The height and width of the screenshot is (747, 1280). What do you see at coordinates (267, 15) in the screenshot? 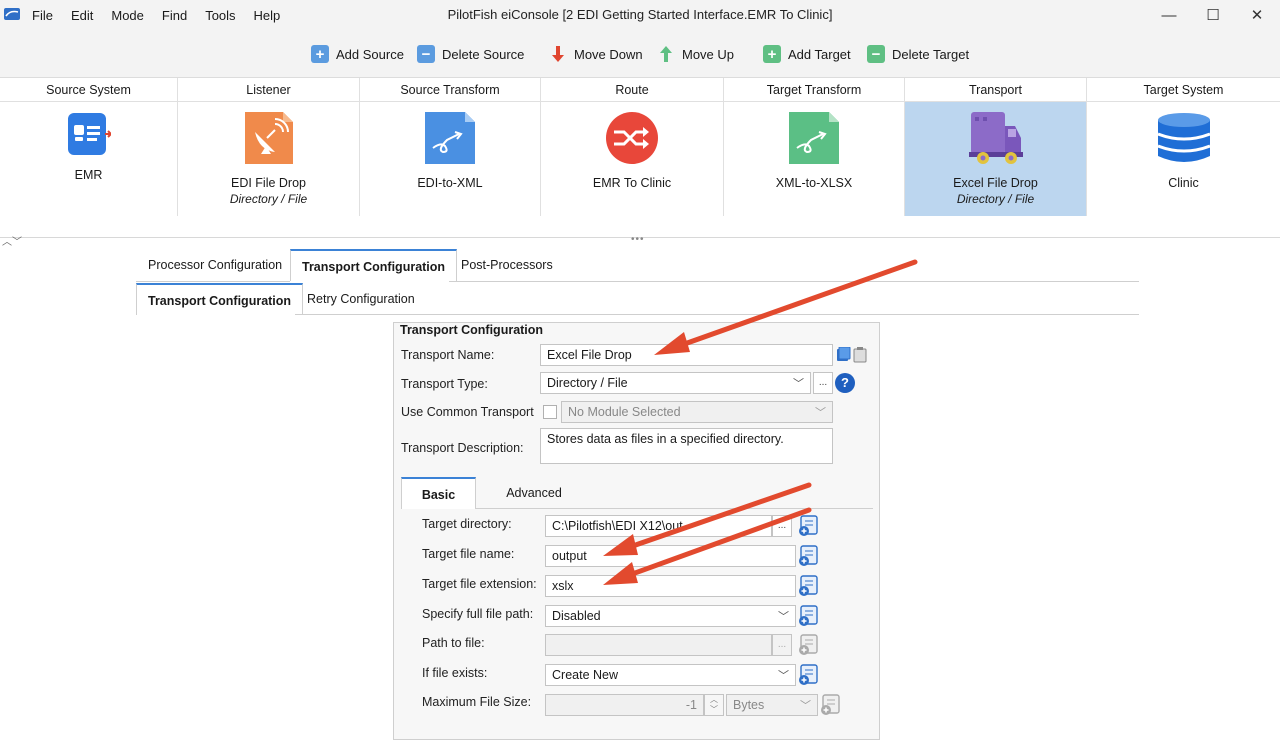
I see `menu-help: Help` at bounding box center [267, 15].